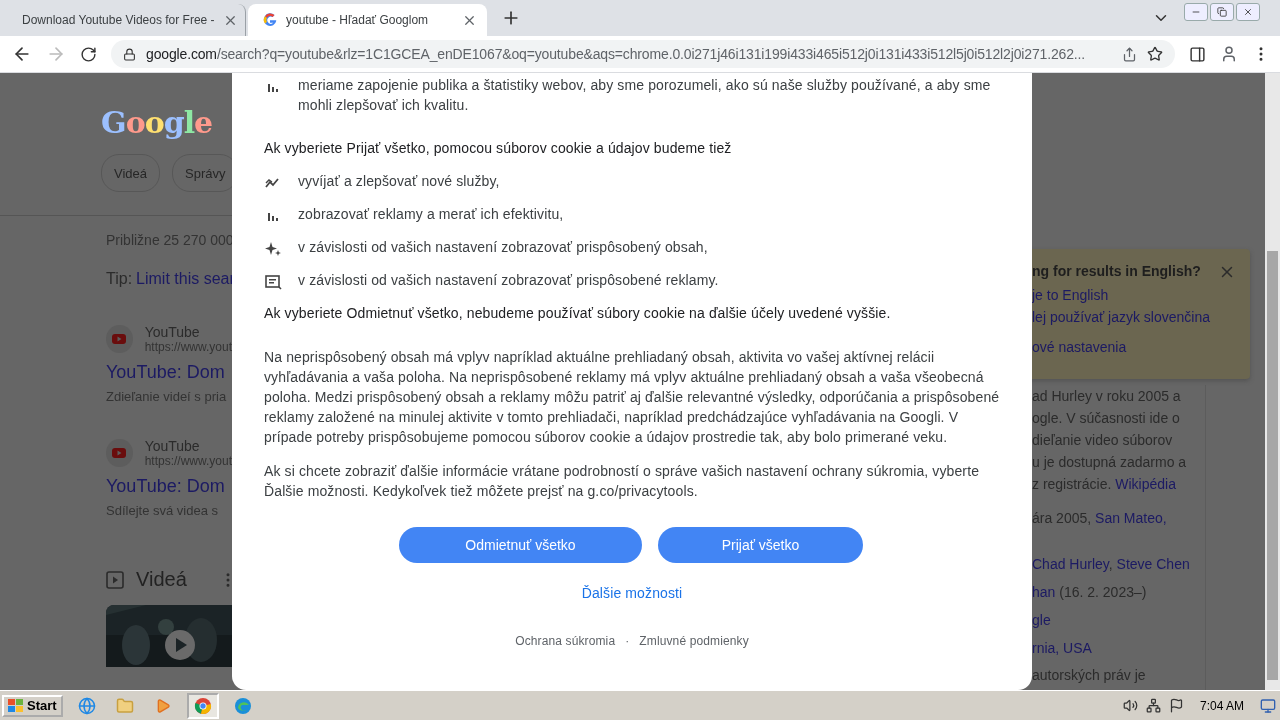  Describe the element at coordinates (760, 545) in the screenshot. I see `accept-all-button: Prijať všetko` at that location.